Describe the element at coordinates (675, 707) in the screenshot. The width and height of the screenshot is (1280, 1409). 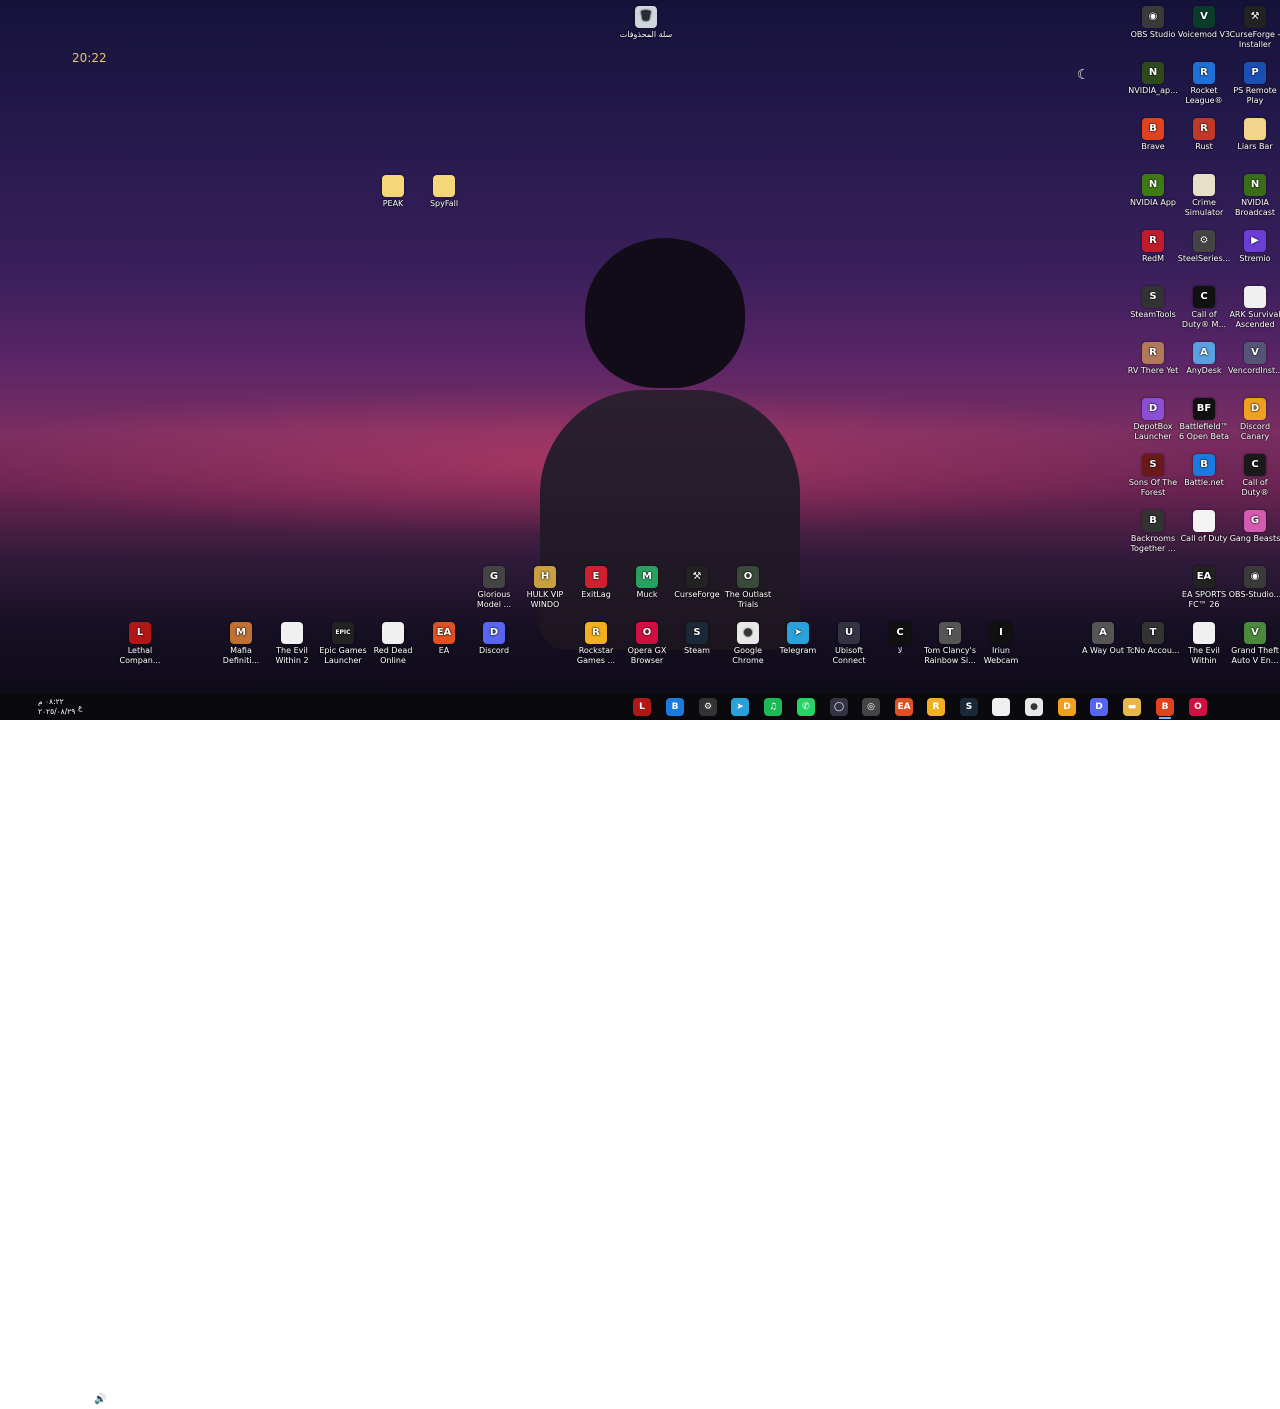
I see `taskbar-app-2-icon: B` at that location.